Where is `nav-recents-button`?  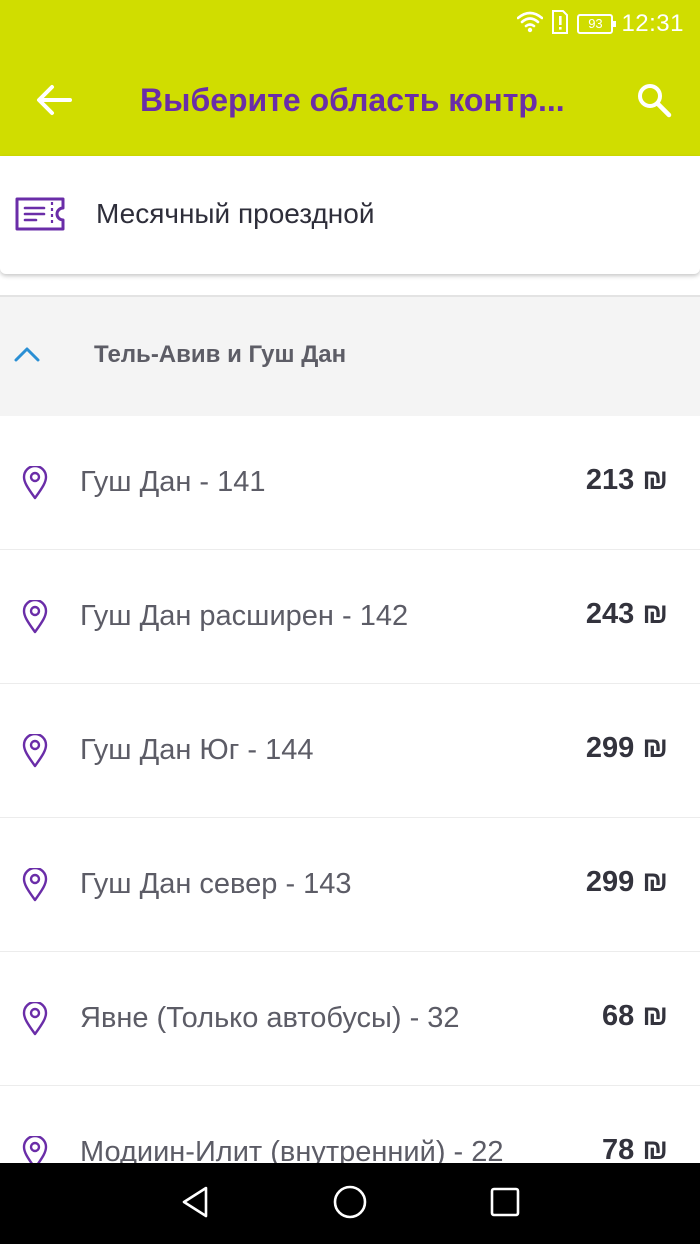 nav-recents-button is located at coordinates (505, 1204).